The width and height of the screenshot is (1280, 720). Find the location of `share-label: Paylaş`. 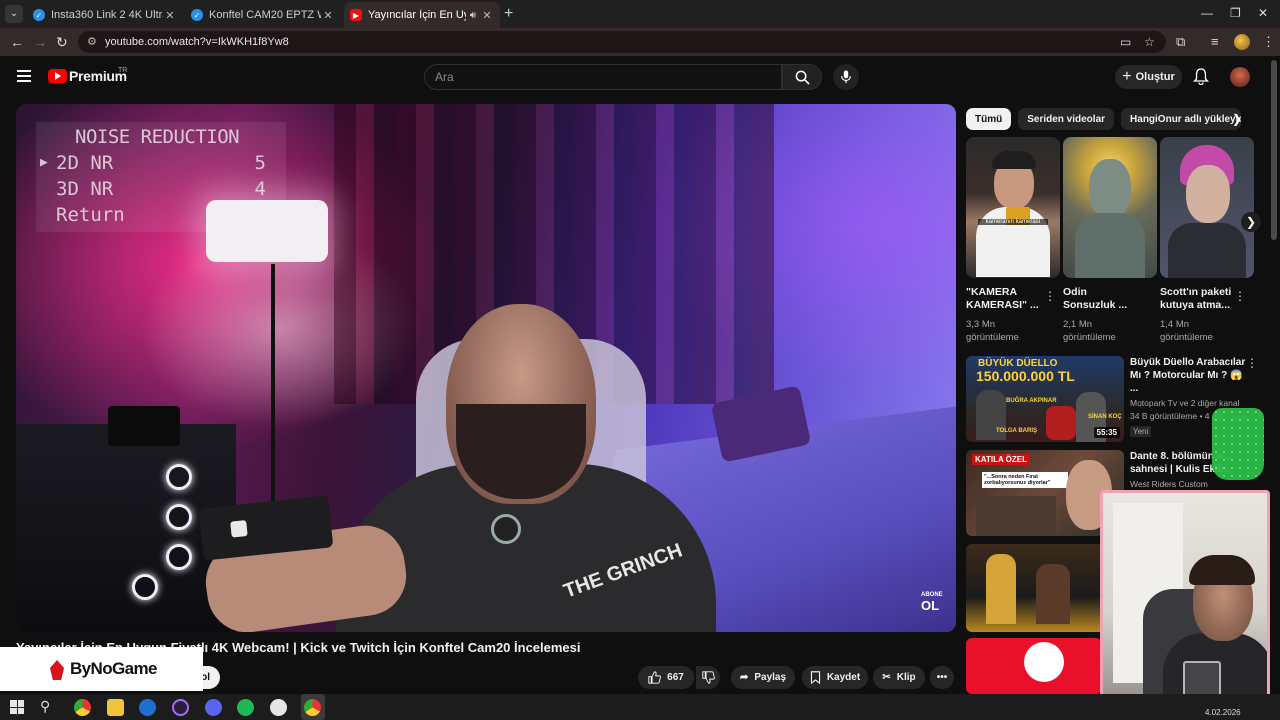

share-label: Paylaş is located at coordinates (770, 677).